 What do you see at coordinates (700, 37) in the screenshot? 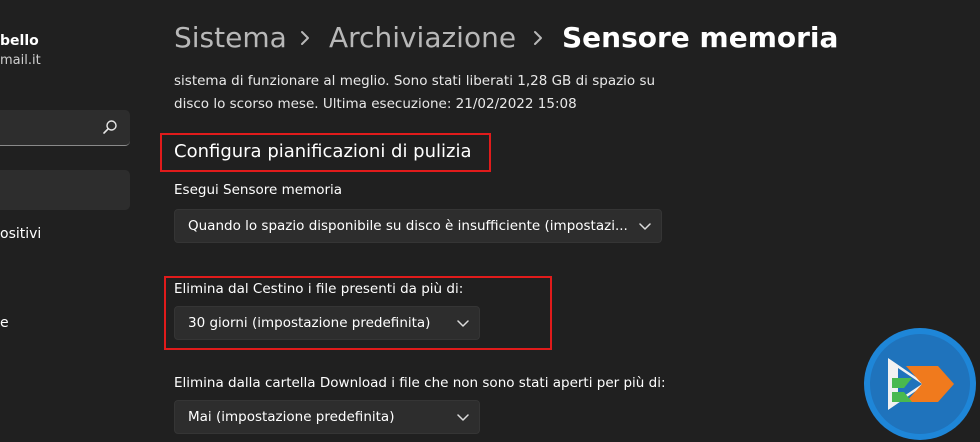
I see `page-title: Sensore memoria` at bounding box center [700, 37].